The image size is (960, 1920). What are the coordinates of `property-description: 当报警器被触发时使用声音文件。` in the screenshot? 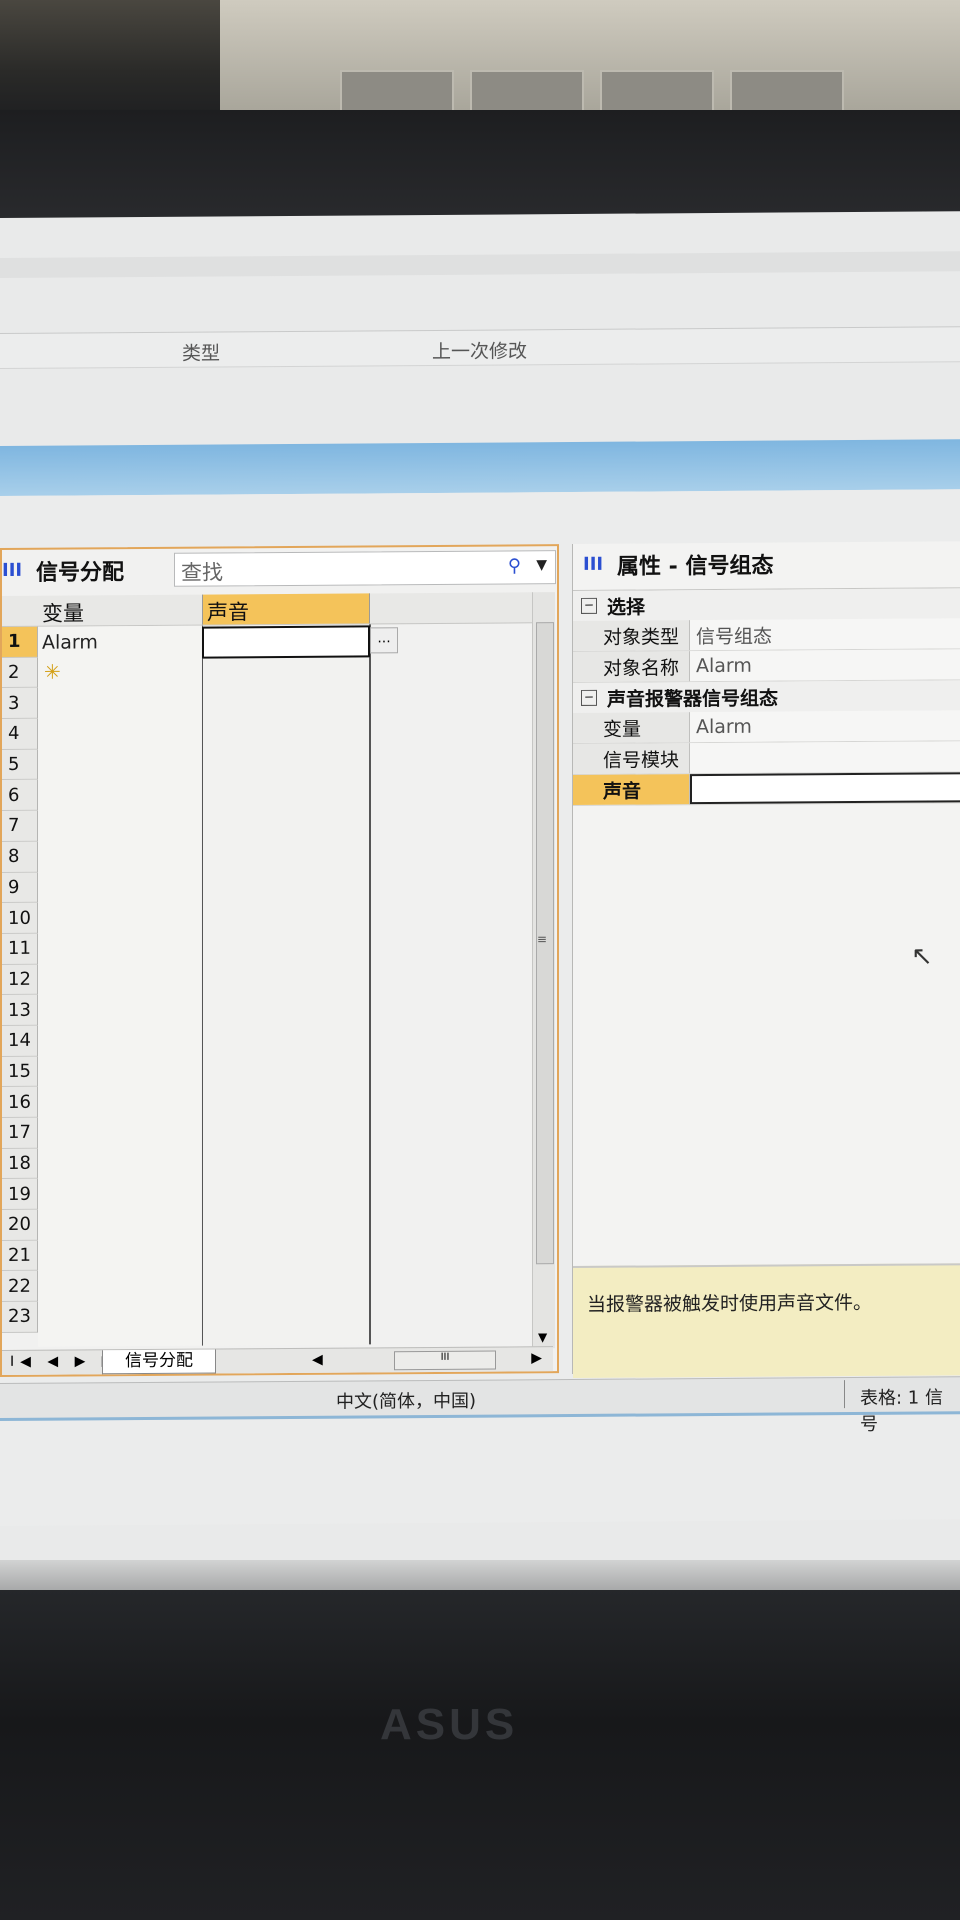 It's located at (766, 1320).